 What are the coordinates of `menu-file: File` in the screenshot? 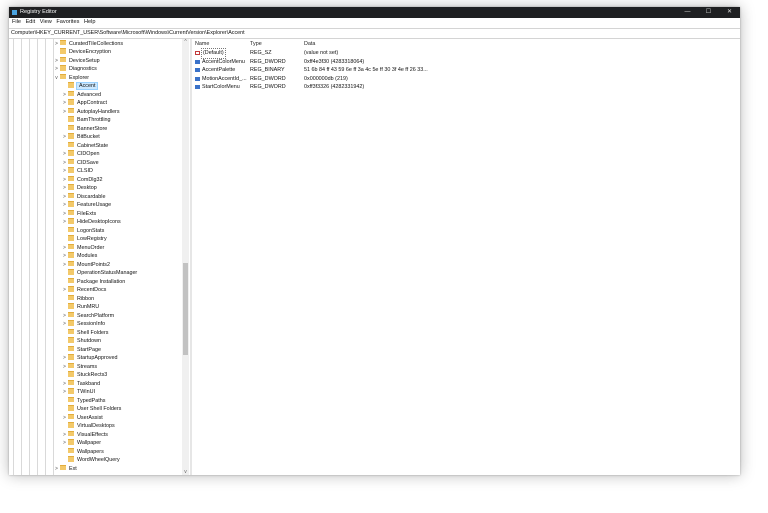 It's located at (16, 22).